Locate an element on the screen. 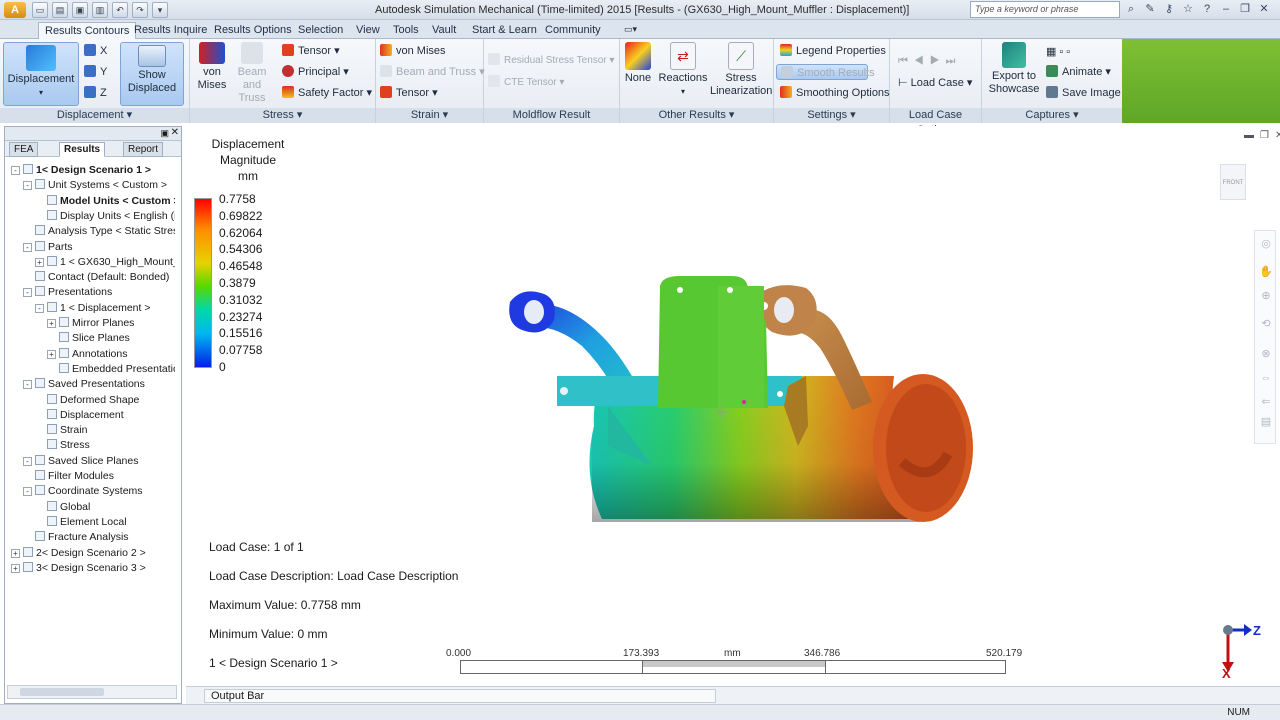 This screenshot has height=720, width=1280. tab-start-learn: Start & Learn is located at coordinates (504, 30).